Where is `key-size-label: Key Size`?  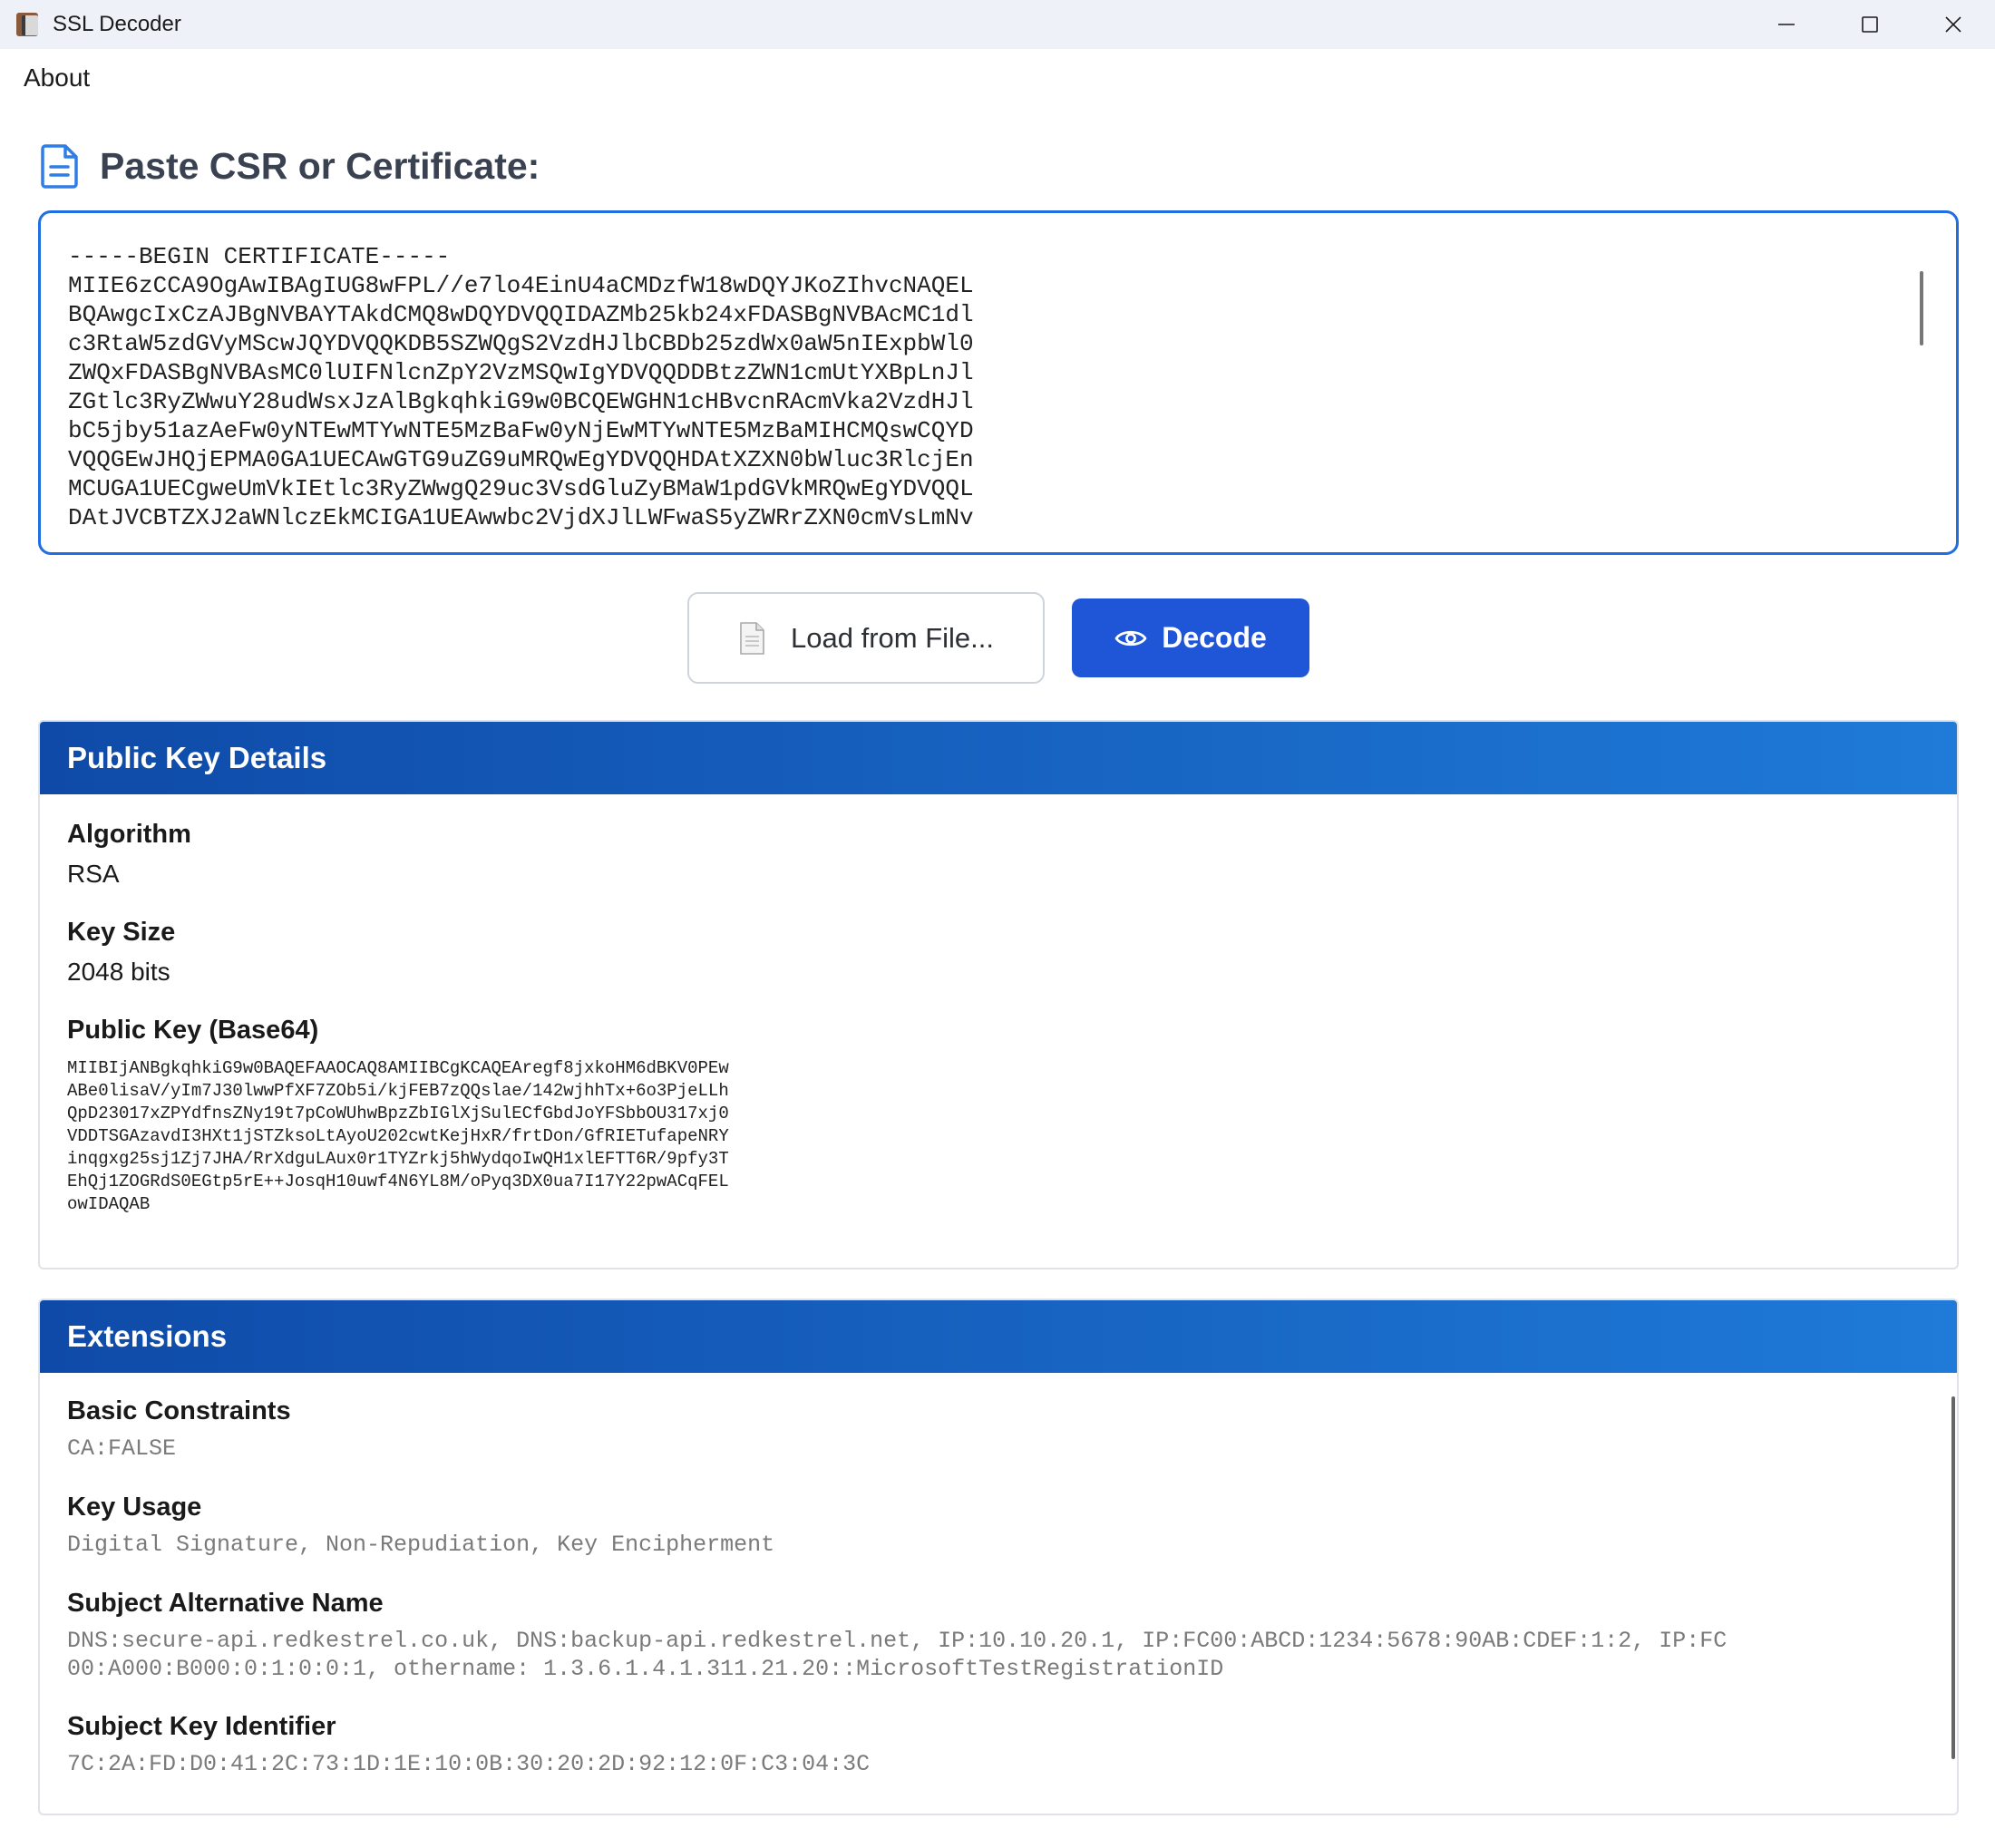
key-size-label: Key Size is located at coordinates (121, 933).